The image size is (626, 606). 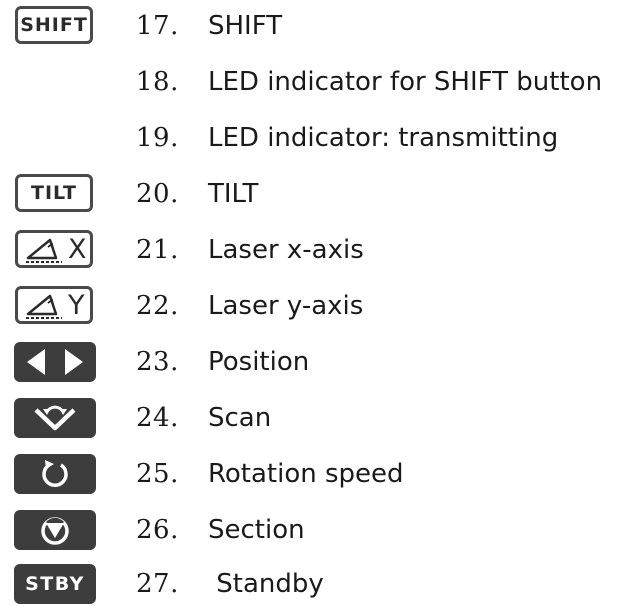 I want to click on item-label: LED indicator for SHIFT button, so click(x=405, y=82).